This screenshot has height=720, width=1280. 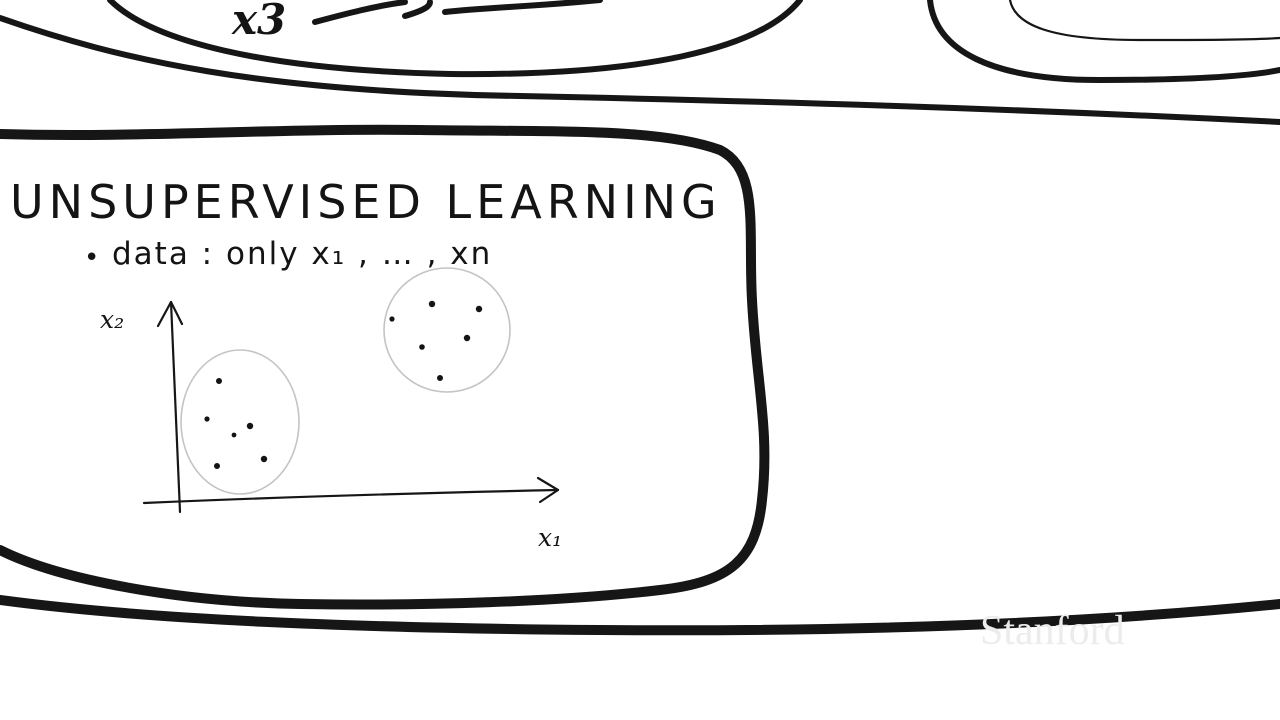 What do you see at coordinates (258, 22) in the screenshot?
I see `x3-fragment-label: x3` at bounding box center [258, 22].